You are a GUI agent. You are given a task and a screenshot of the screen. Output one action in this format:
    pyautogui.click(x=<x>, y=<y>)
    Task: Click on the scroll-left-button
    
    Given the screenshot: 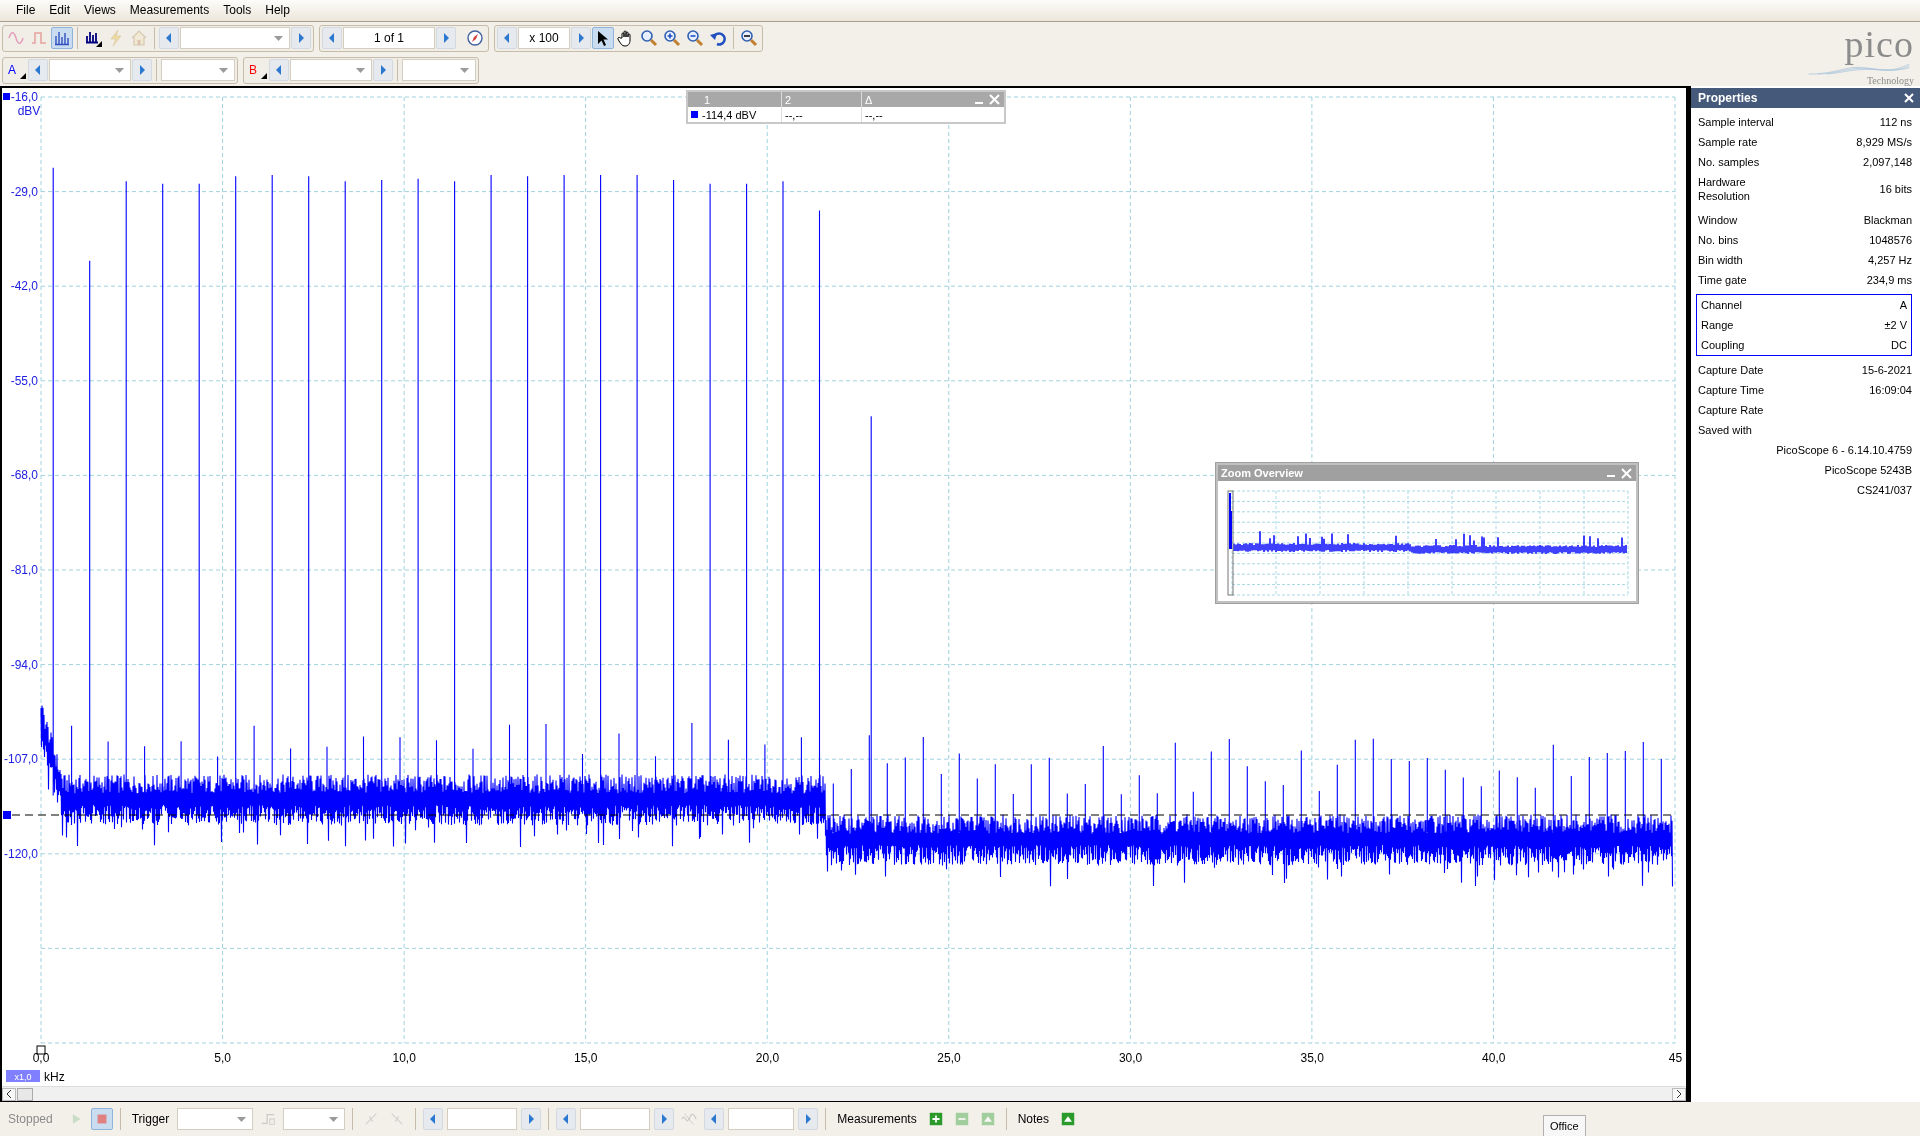 What is the action you would take?
    pyautogui.click(x=9, y=1094)
    